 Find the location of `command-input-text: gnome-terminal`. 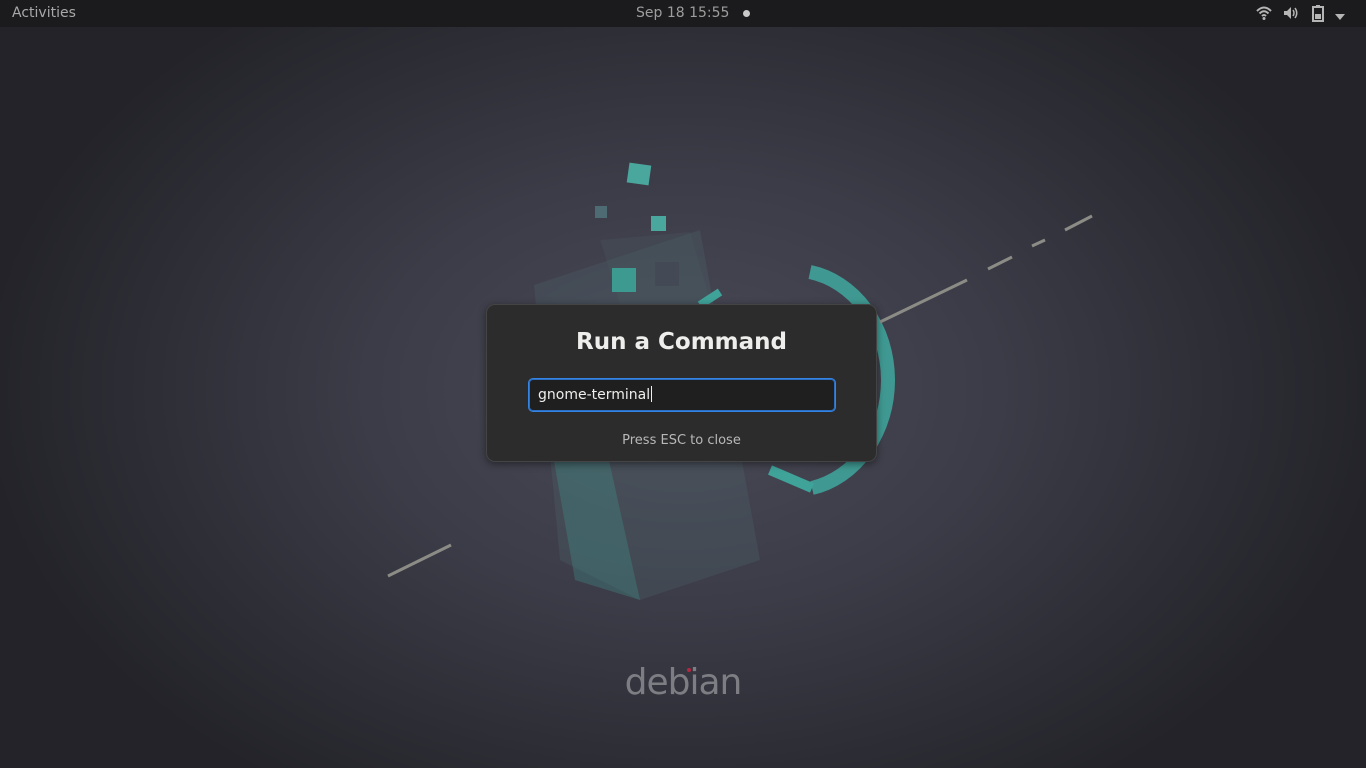

command-input-text: gnome-terminal is located at coordinates (594, 395).